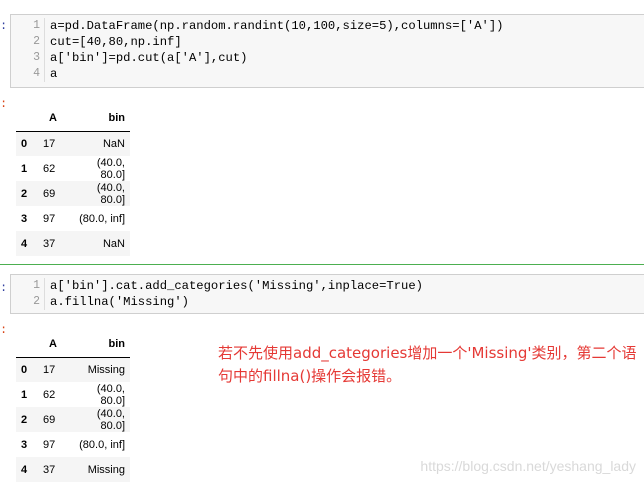 The height and width of the screenshot is (484, 644). I want to click on code-text: a.fillna('Missing'), so click(117, 302).